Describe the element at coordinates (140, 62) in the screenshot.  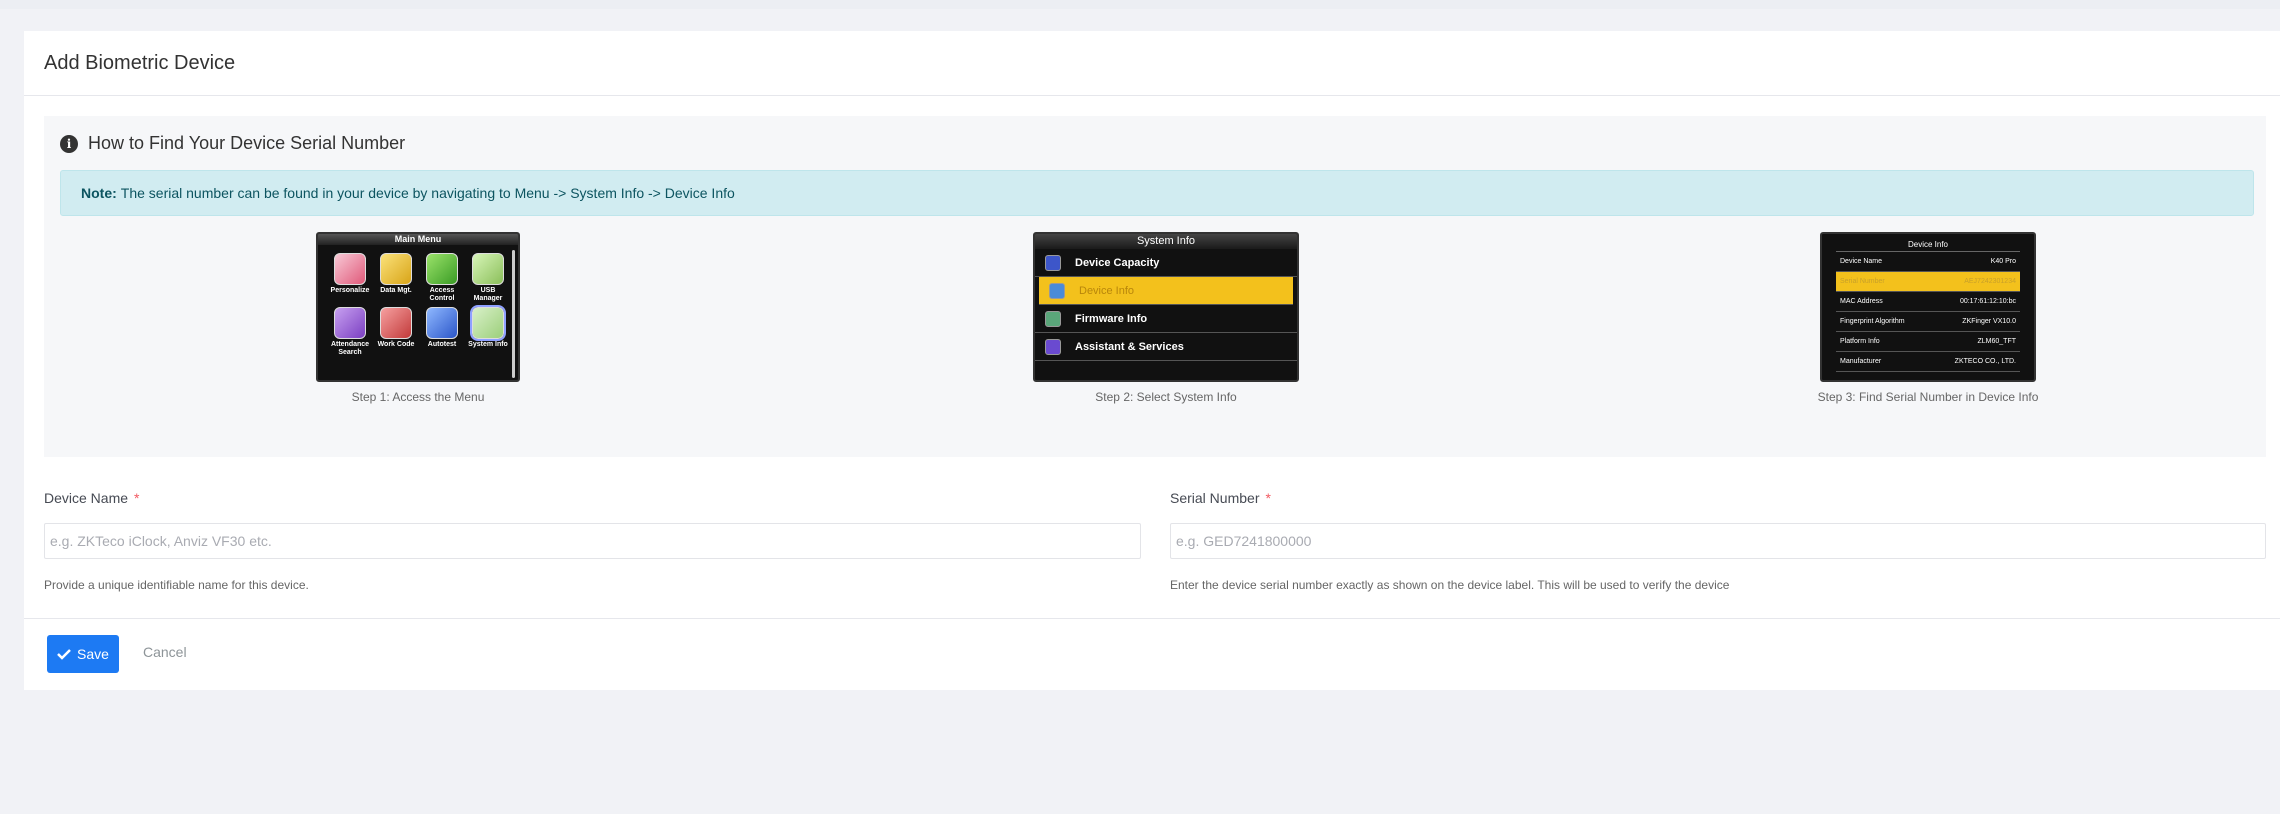
I see `page-title: Add Biometric Device` at that location.